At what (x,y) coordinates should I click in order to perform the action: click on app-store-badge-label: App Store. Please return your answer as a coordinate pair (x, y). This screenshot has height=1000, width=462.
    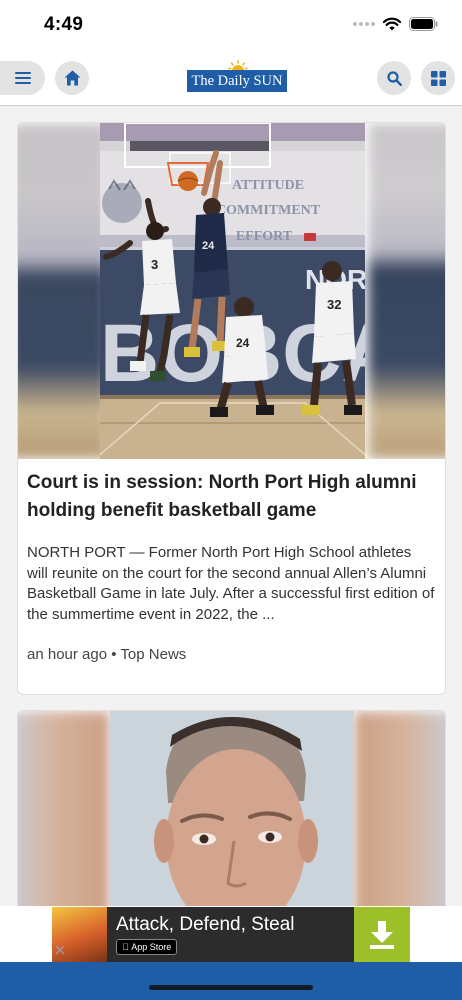
    Looking at the image, I should click on (146, 947).